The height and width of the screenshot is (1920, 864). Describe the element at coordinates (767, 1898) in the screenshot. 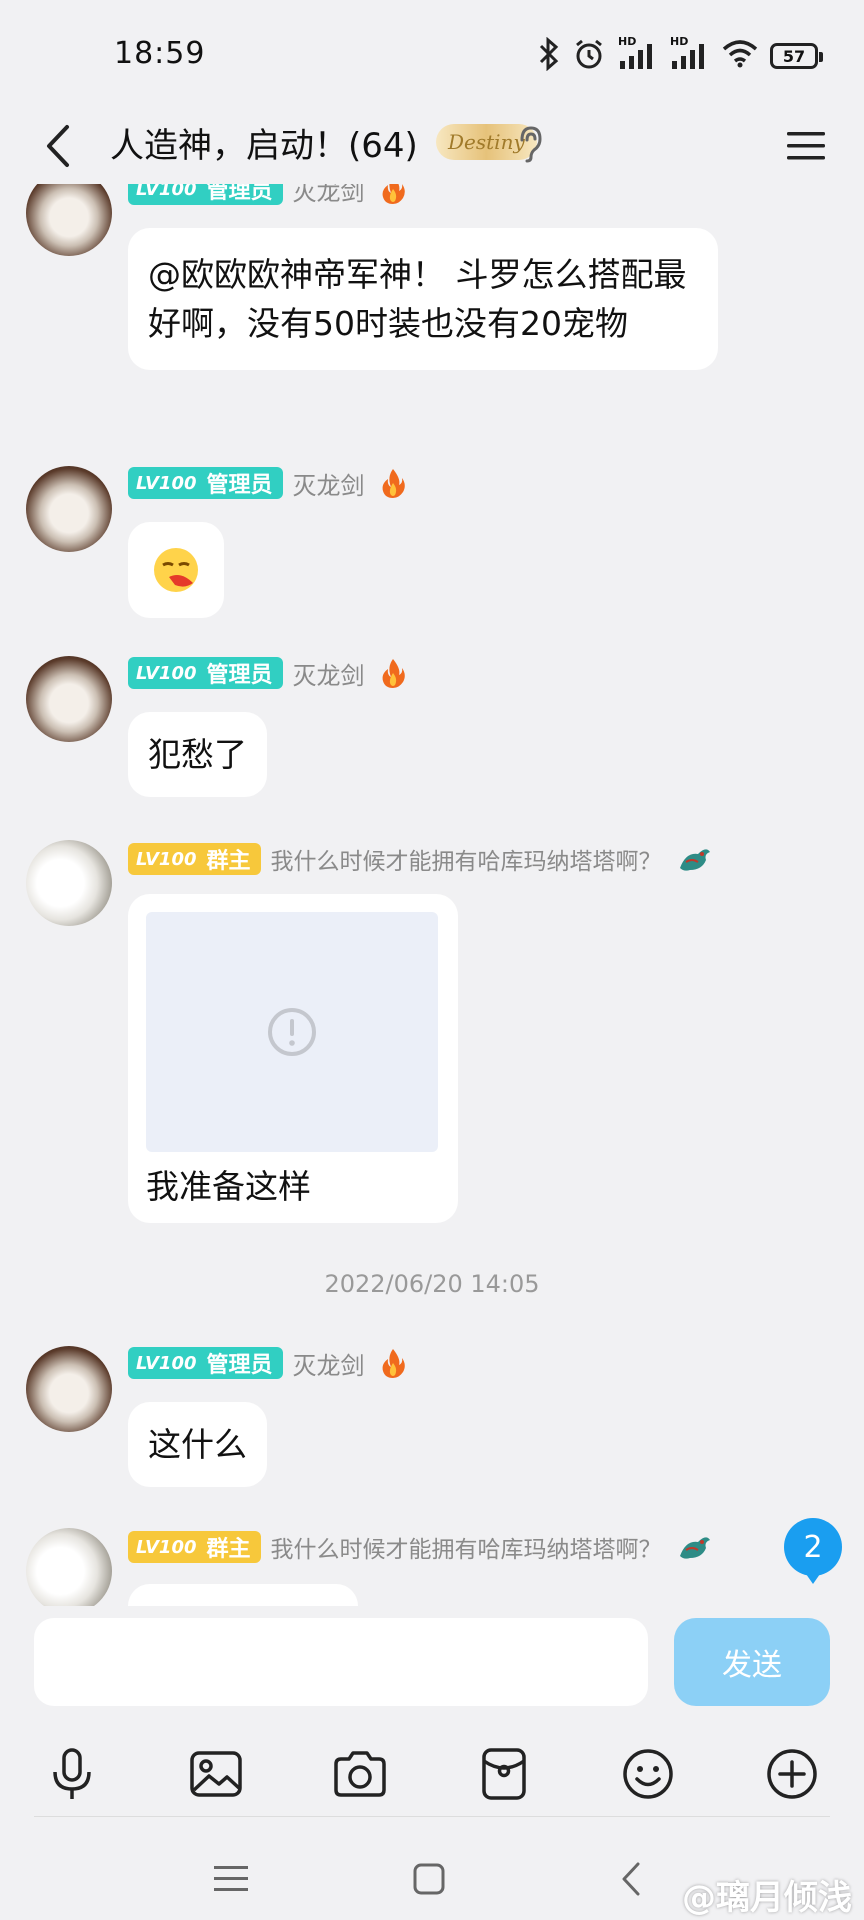

I see `watermark: @璃月倾浅` at that location.